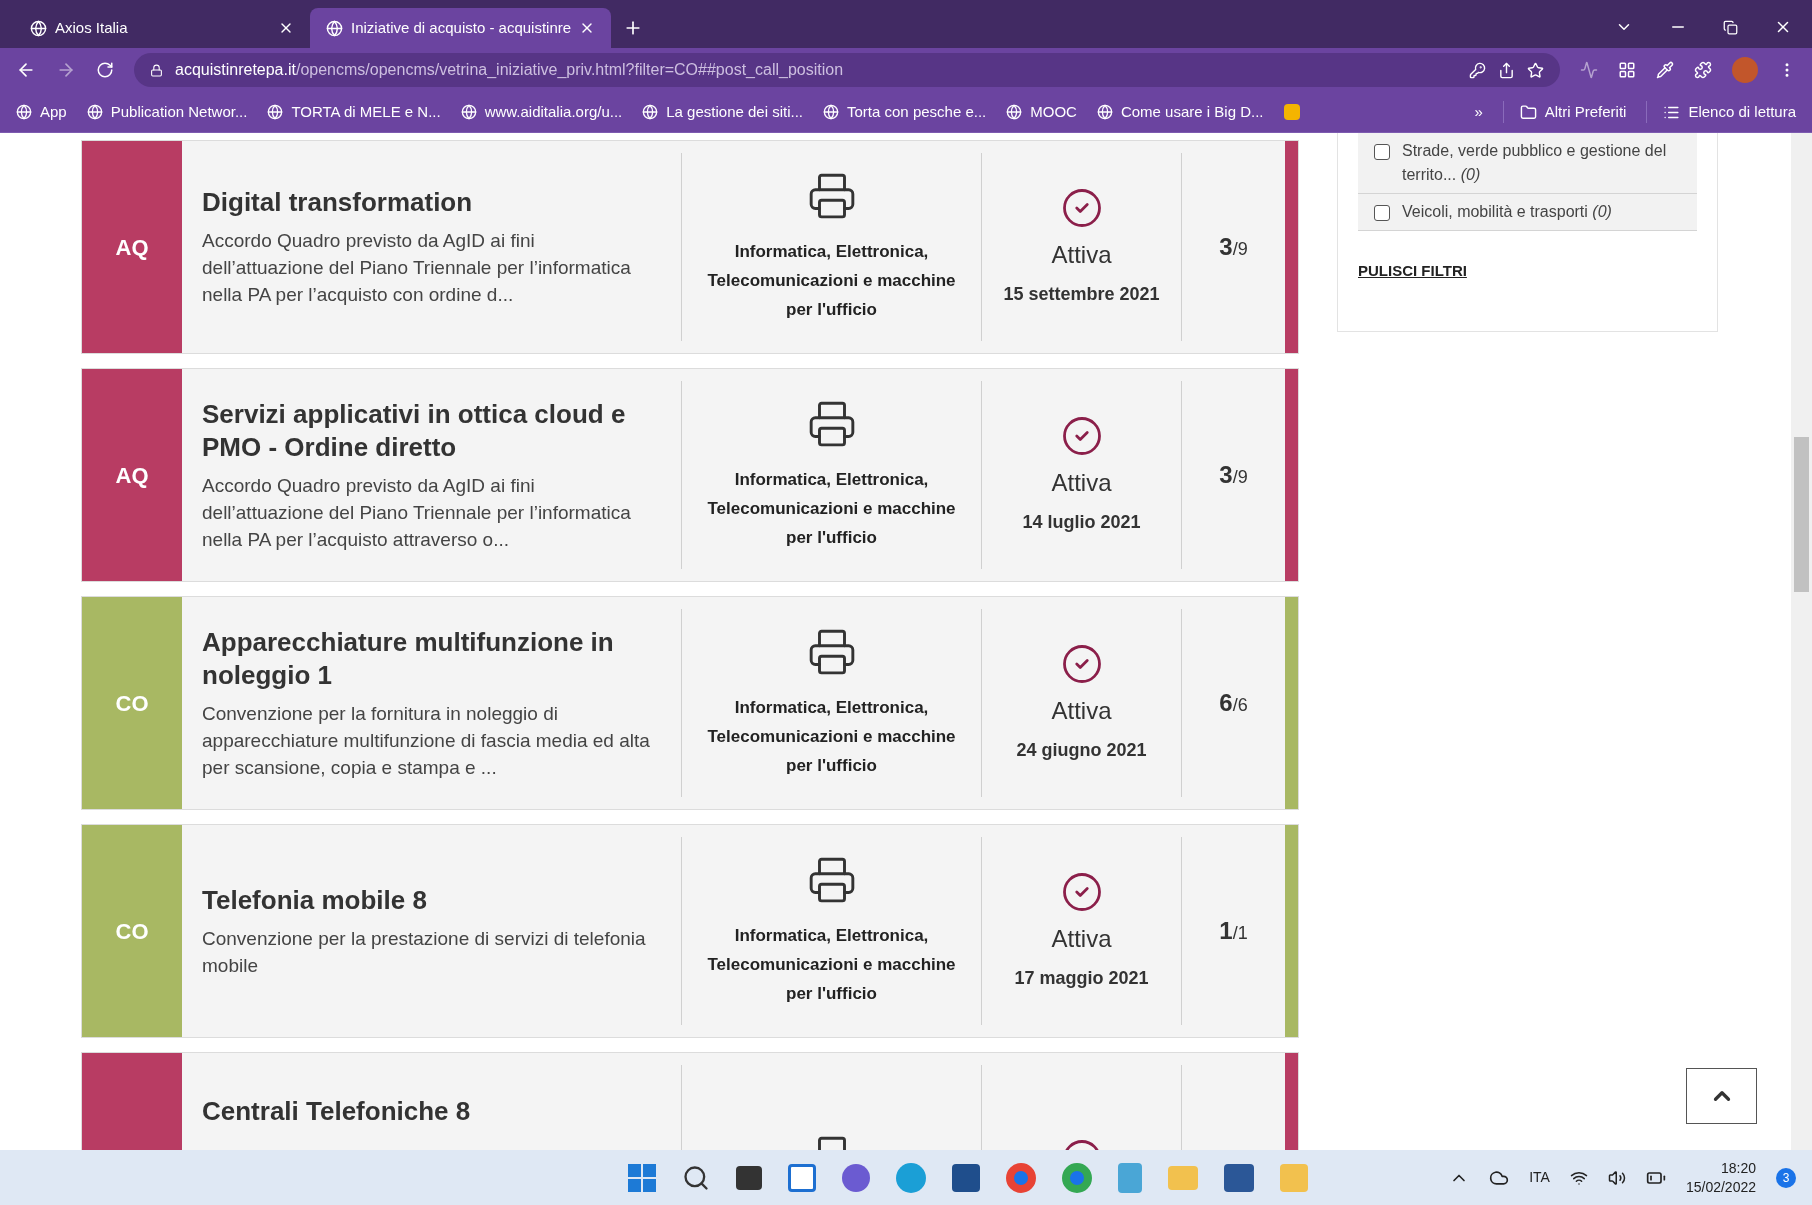  I want to click on scrollbar, so click(1801, 641).